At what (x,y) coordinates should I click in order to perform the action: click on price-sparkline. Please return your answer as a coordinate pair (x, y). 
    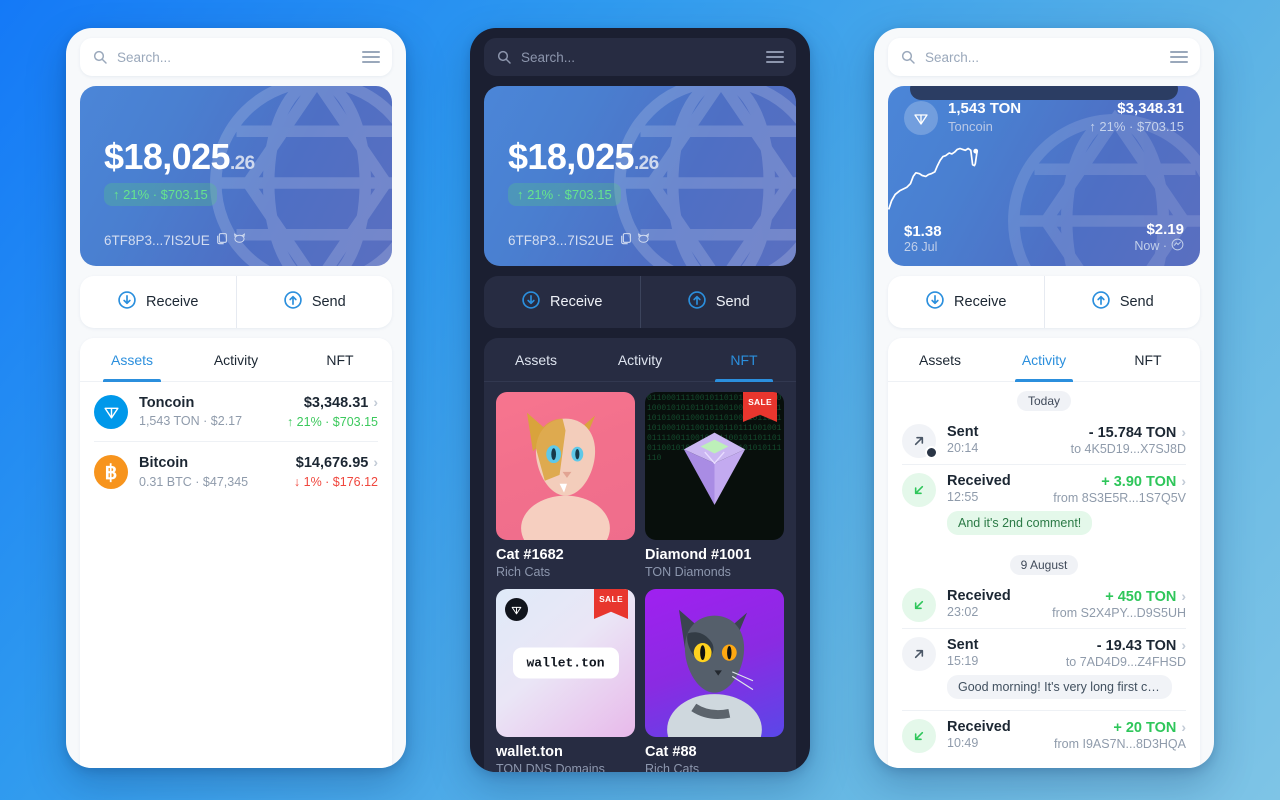
    Looking at the image, I should click on (933, 180).